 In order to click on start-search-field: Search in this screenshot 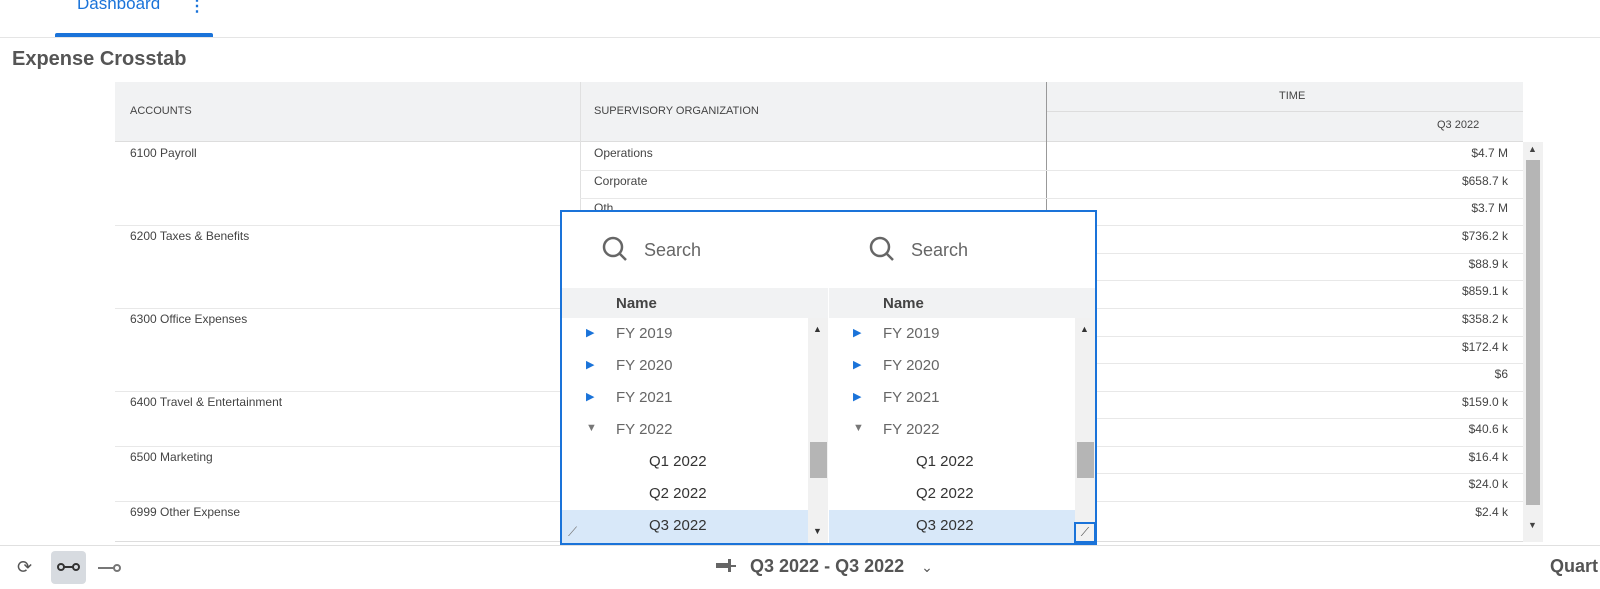, I will do `click(702, 252)`.